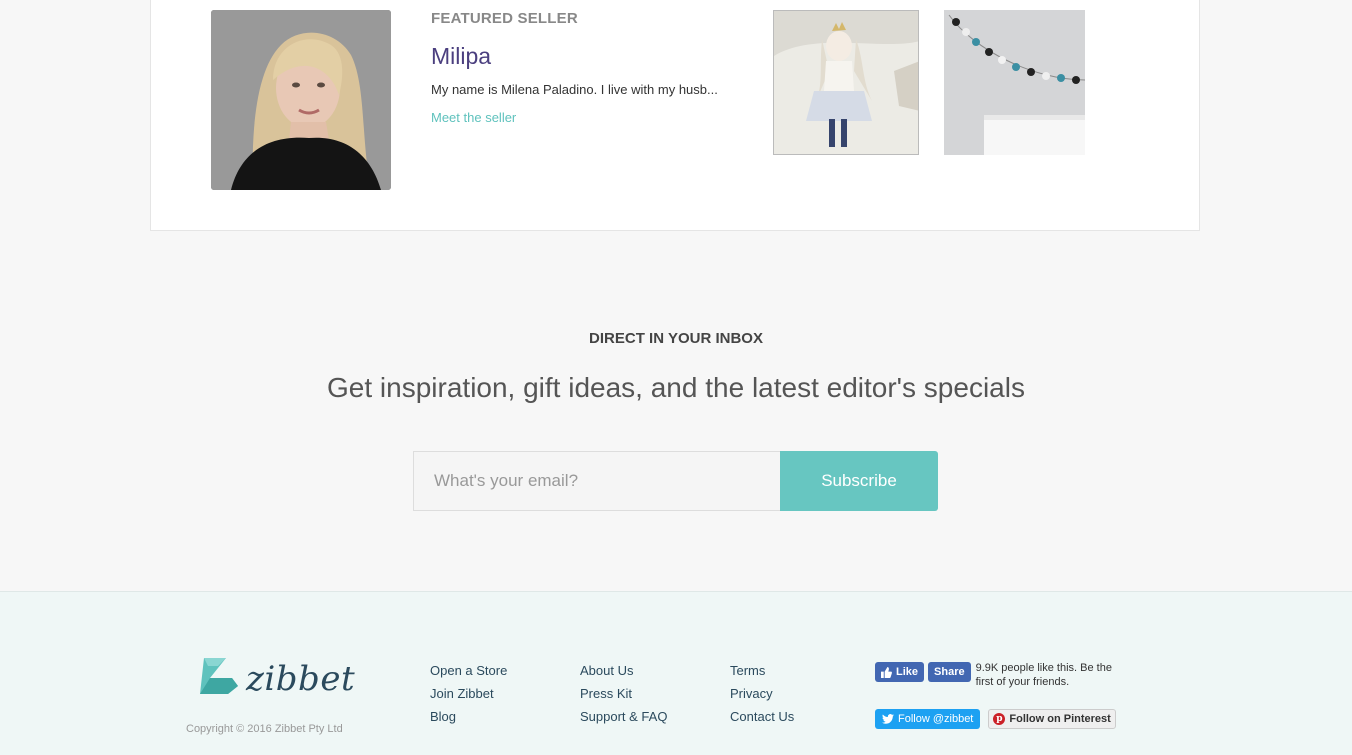  I want to click on doll-product-image, so click(846, 82).